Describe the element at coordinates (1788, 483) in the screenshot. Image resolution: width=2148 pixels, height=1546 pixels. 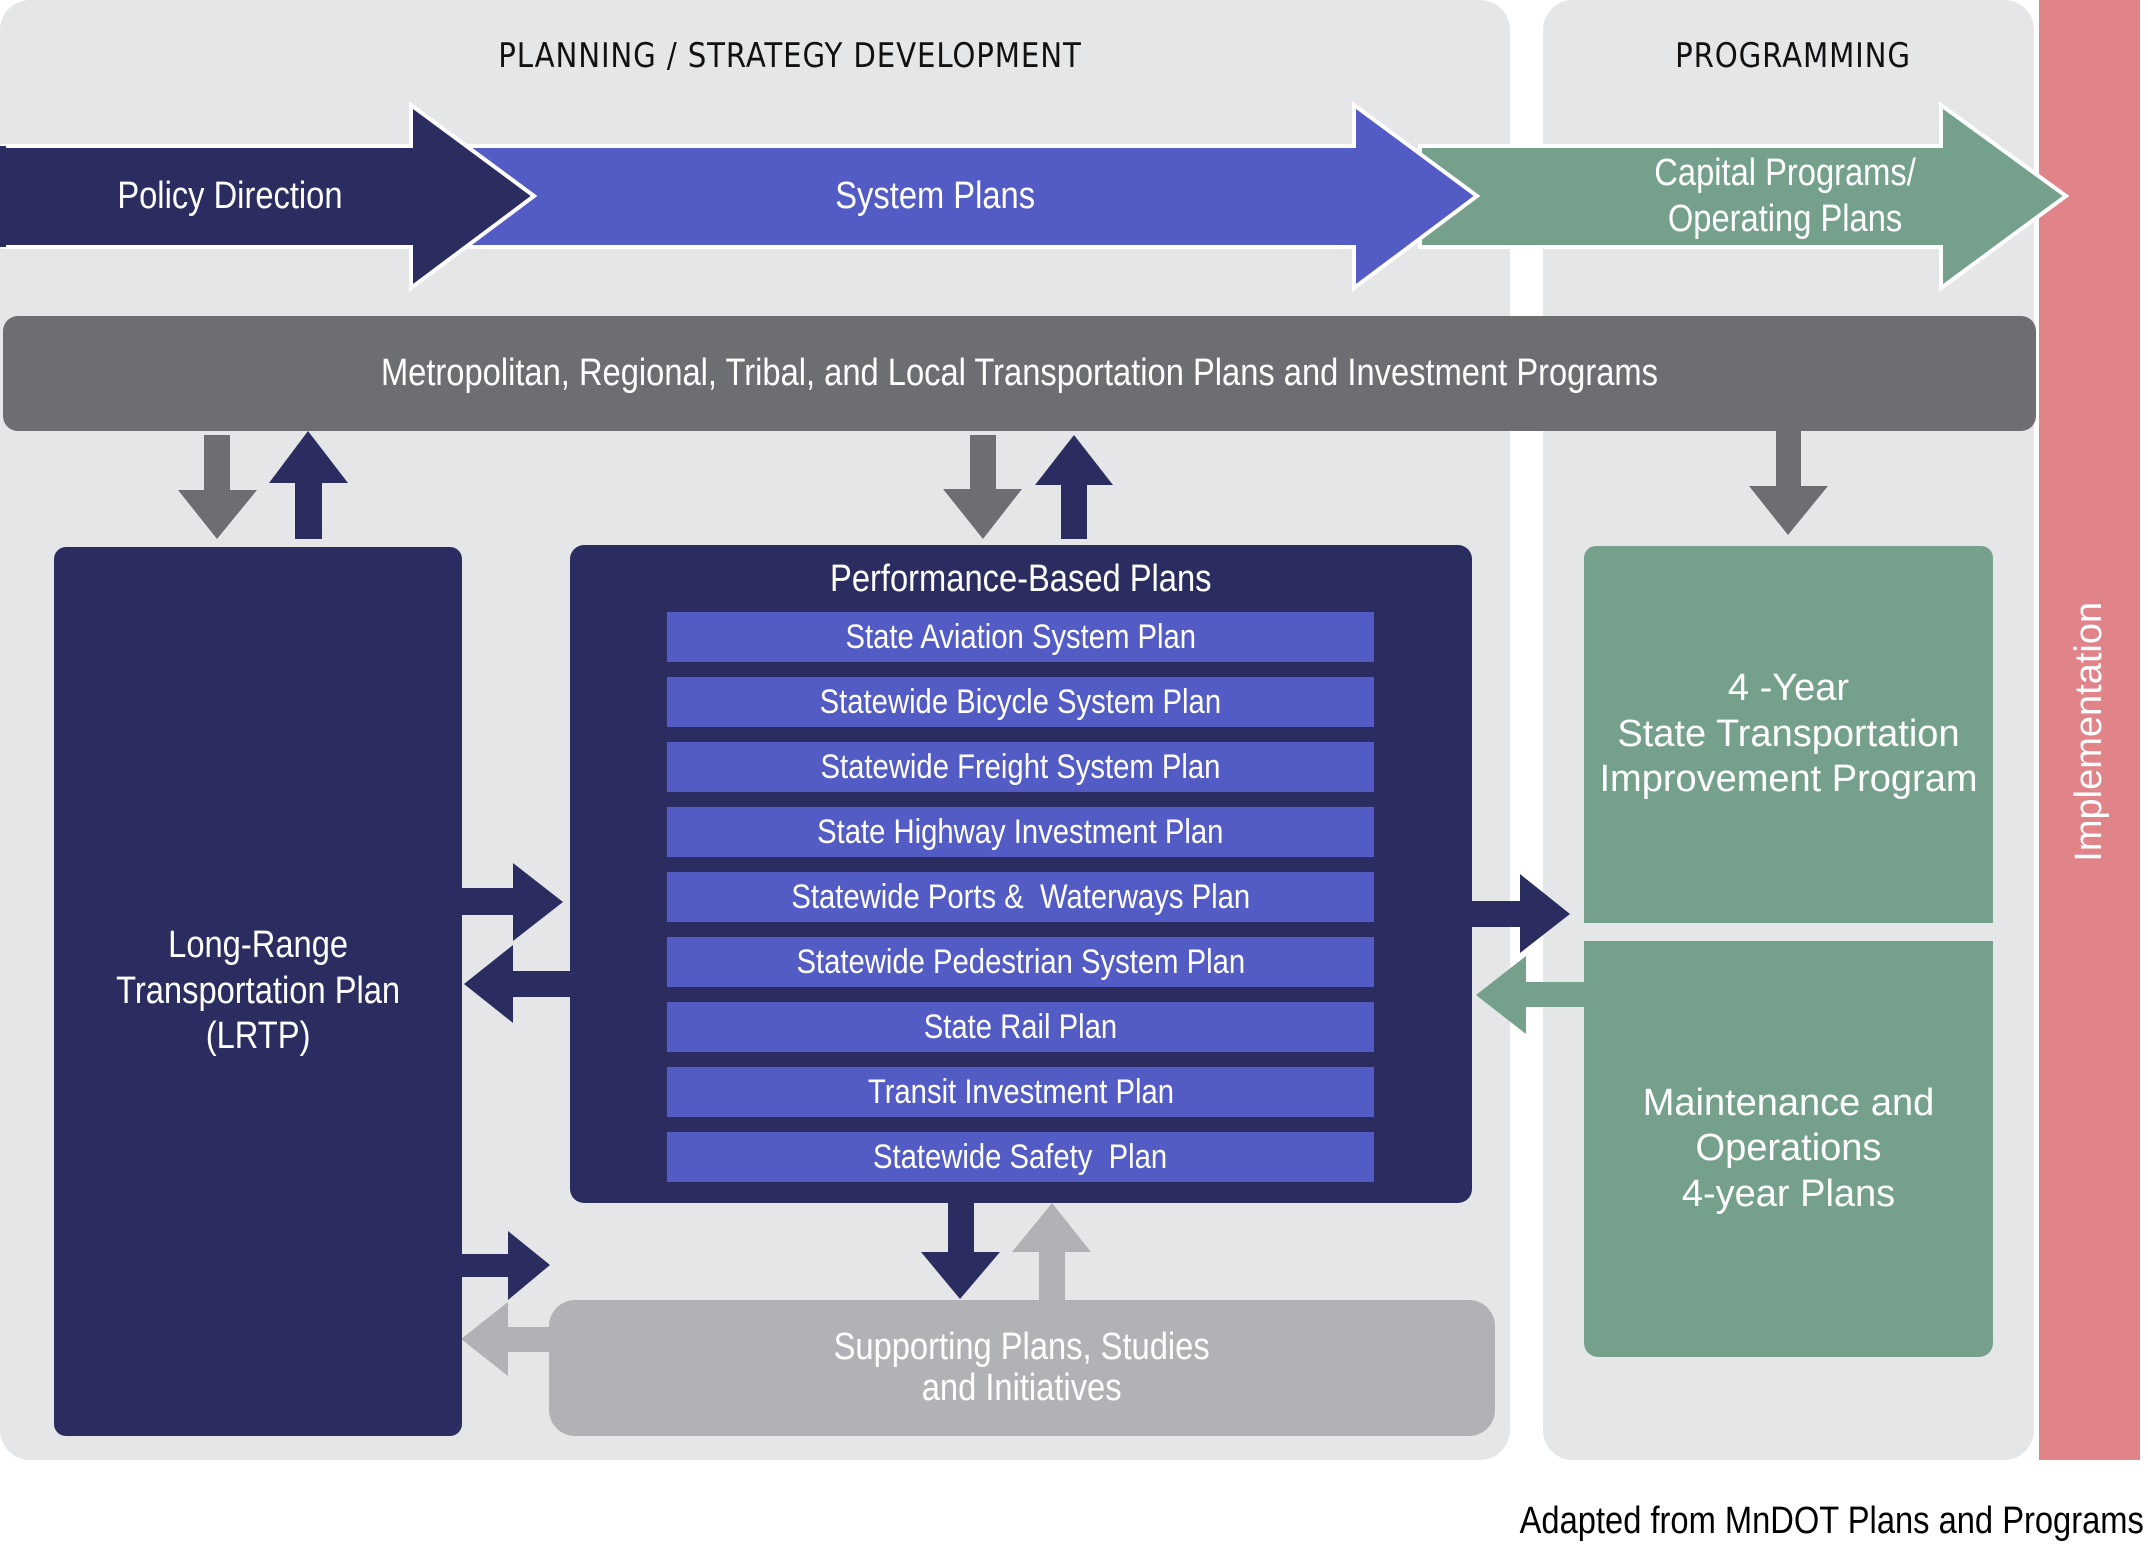
I see `metro-to-stip-arrow` at that location.